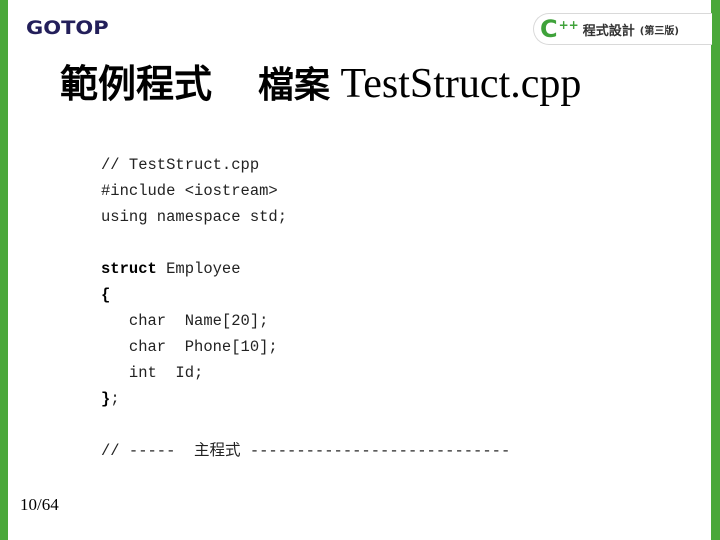 This screenshot has height=540, width=720. Describe the element at coordinates (608, 31) in the screenshot. I see `book-title: 程式設計` at that location.